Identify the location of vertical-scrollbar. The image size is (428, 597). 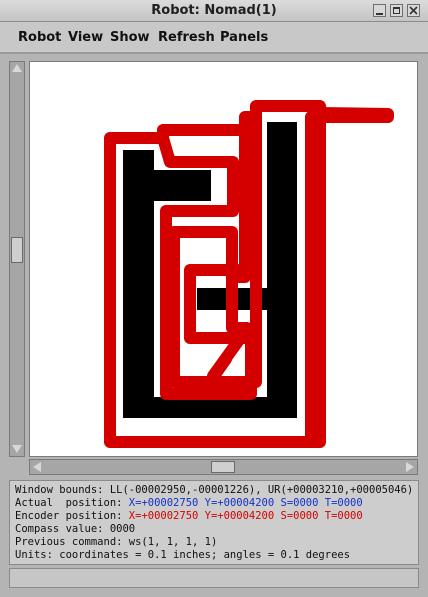
(17, 259).